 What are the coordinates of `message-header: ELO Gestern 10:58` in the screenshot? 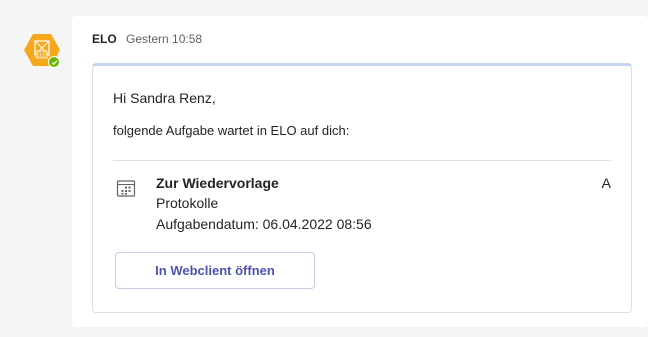 It's located at (147, 39).